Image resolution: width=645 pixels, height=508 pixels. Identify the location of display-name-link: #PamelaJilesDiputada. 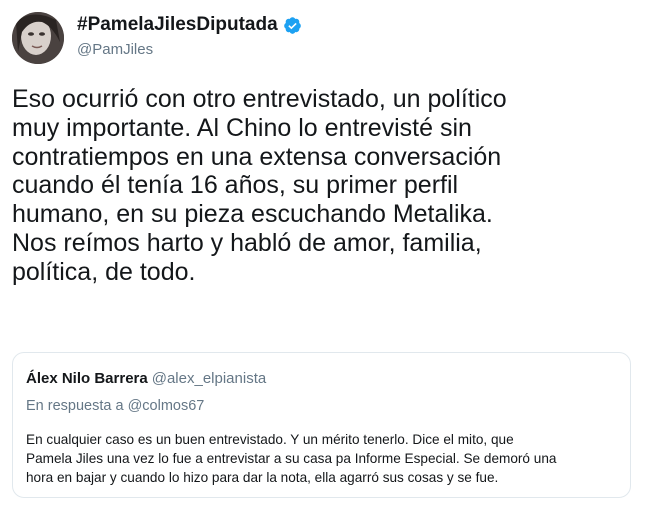
(189, 25).